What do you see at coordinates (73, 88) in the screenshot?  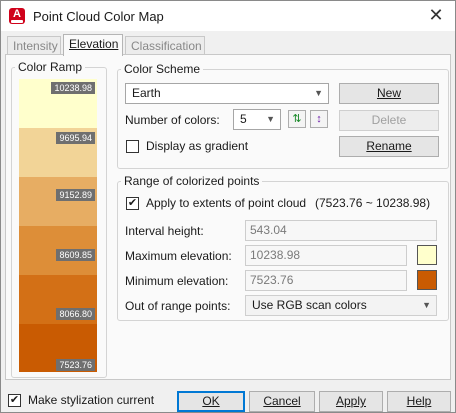 I see `color-ramp-value-label: 10238.98` at bounding box center [73, 88].